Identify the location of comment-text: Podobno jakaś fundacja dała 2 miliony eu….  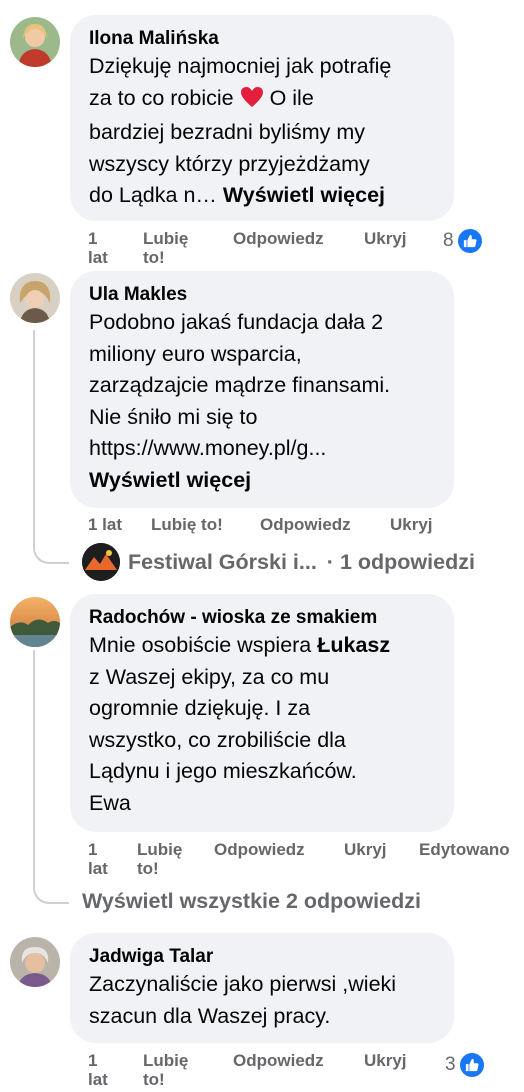
(262, 401).